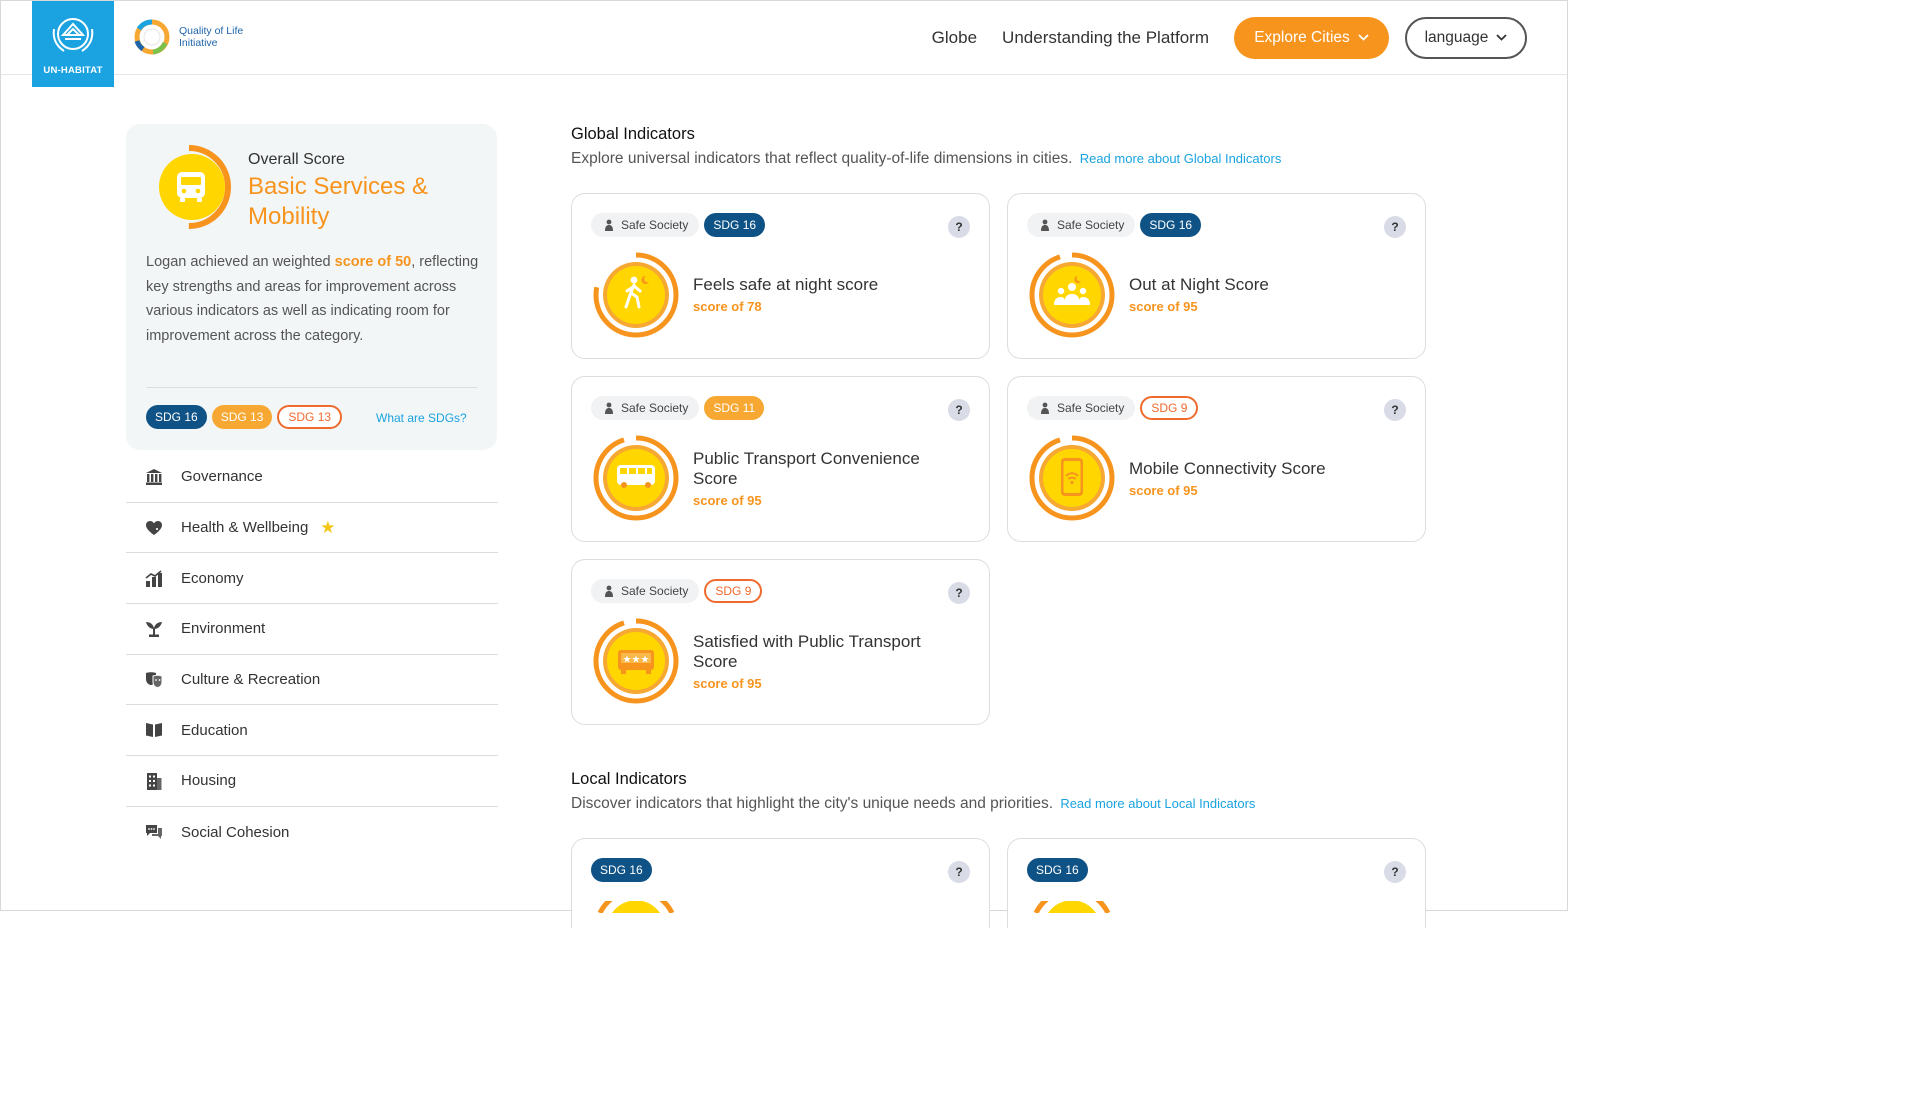  Describe the element at coordinates (312, 731) in the screenshot. I see `category-education: Education` at that location.